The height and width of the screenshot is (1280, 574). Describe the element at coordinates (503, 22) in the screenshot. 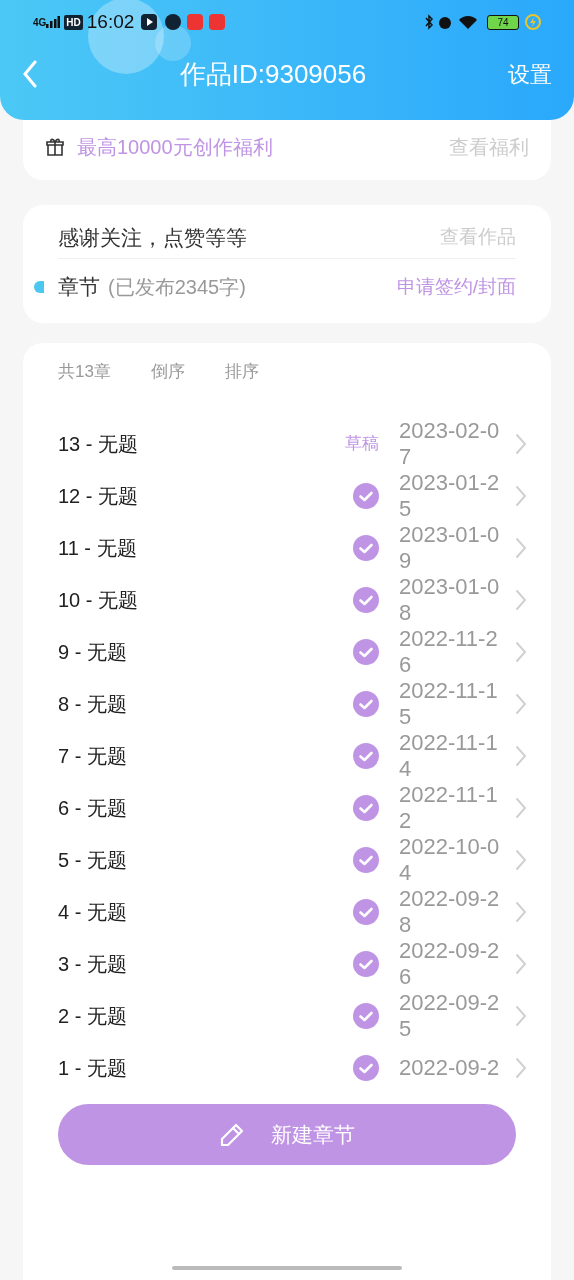

I see `battery-indicator: 74` at that location.